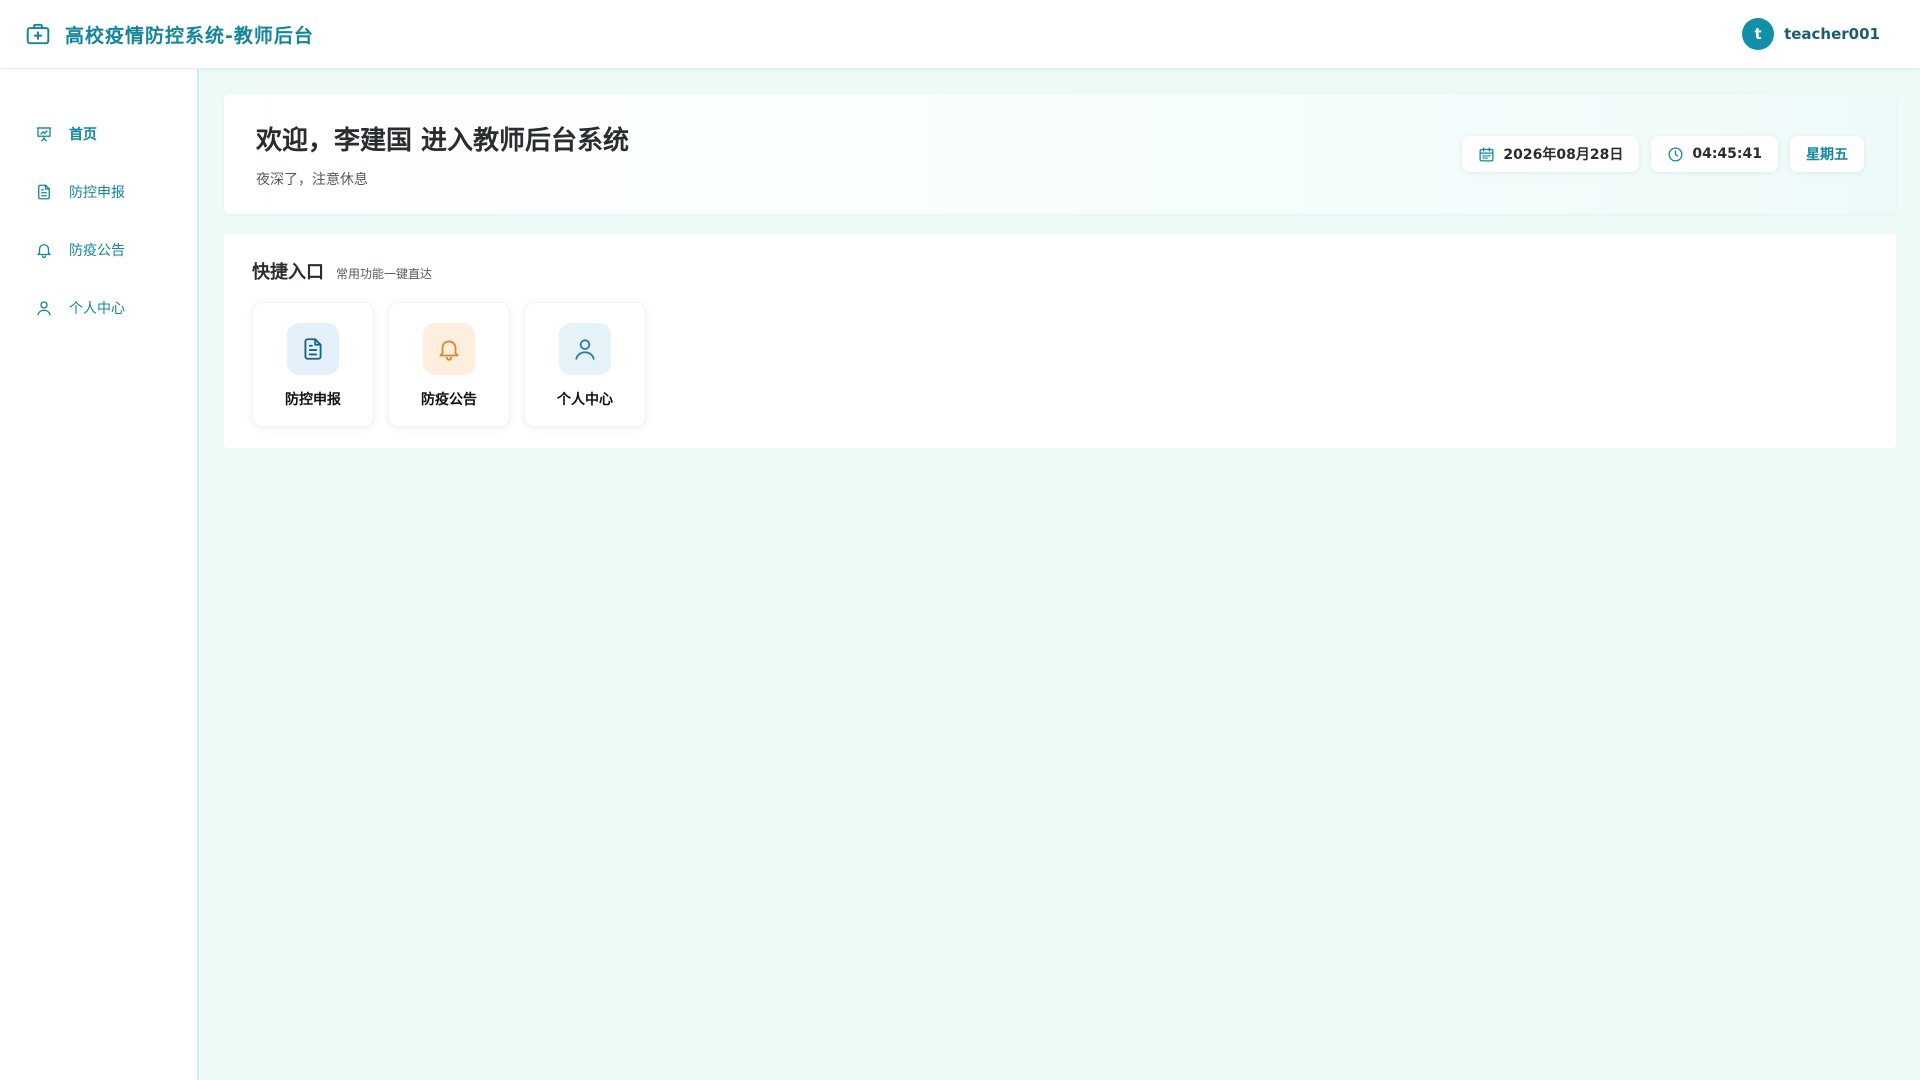 This screenshot has width=1920, height=1080. I want to click on welcome-text: 欢迎，李建国 进入教师后台系统 夜深了，注意休息, so click(442, 154).